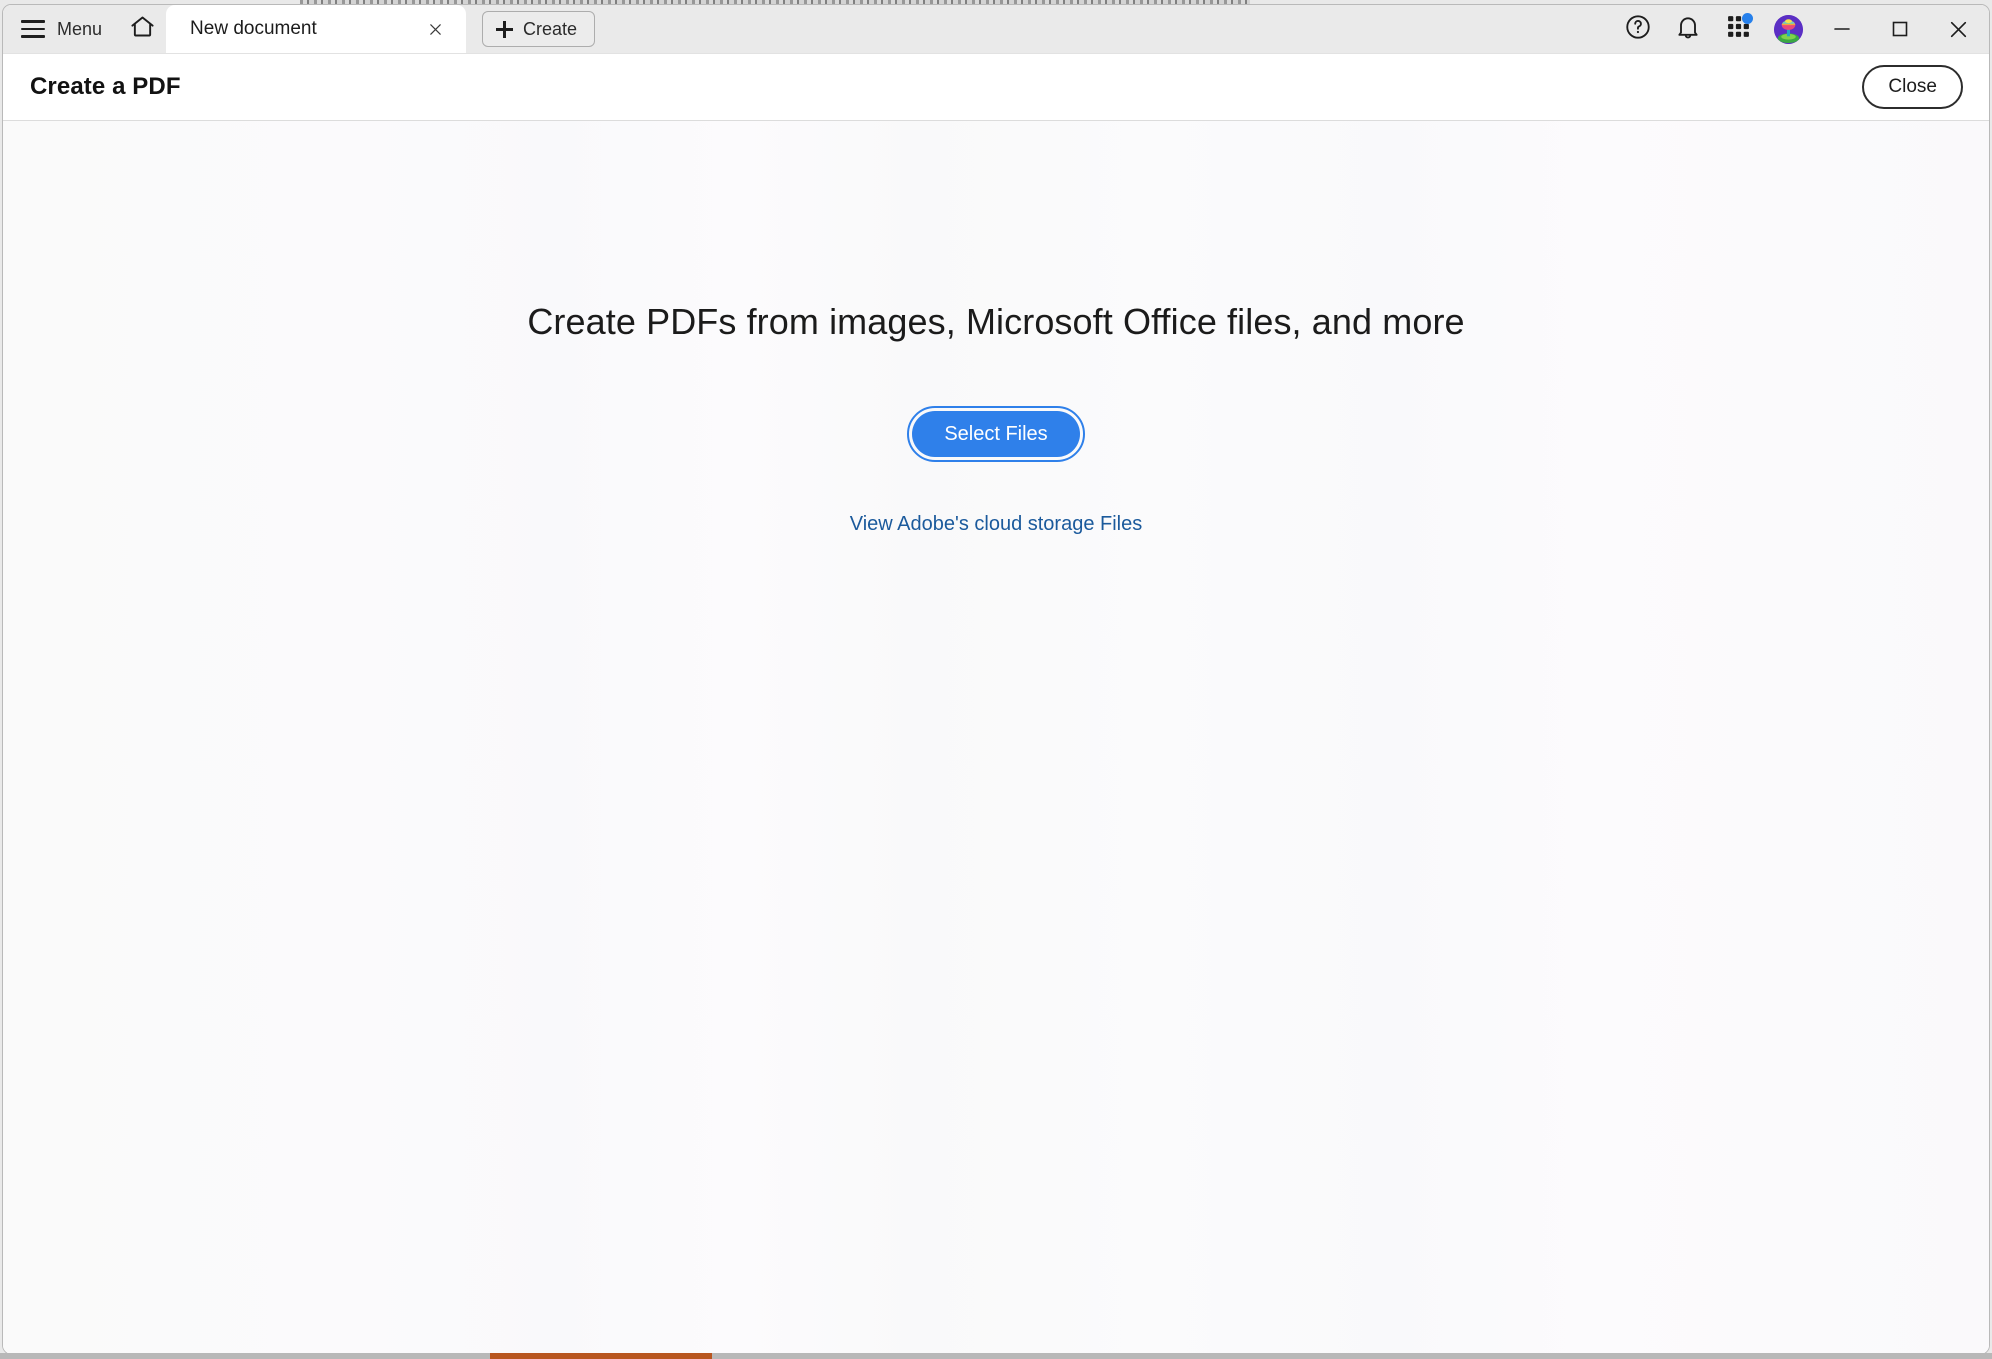 The image size is (1992, 1359). Describe the element at coordinates (105, 86) in the screenshot. I see `page-title: Create a PDF` at that location.